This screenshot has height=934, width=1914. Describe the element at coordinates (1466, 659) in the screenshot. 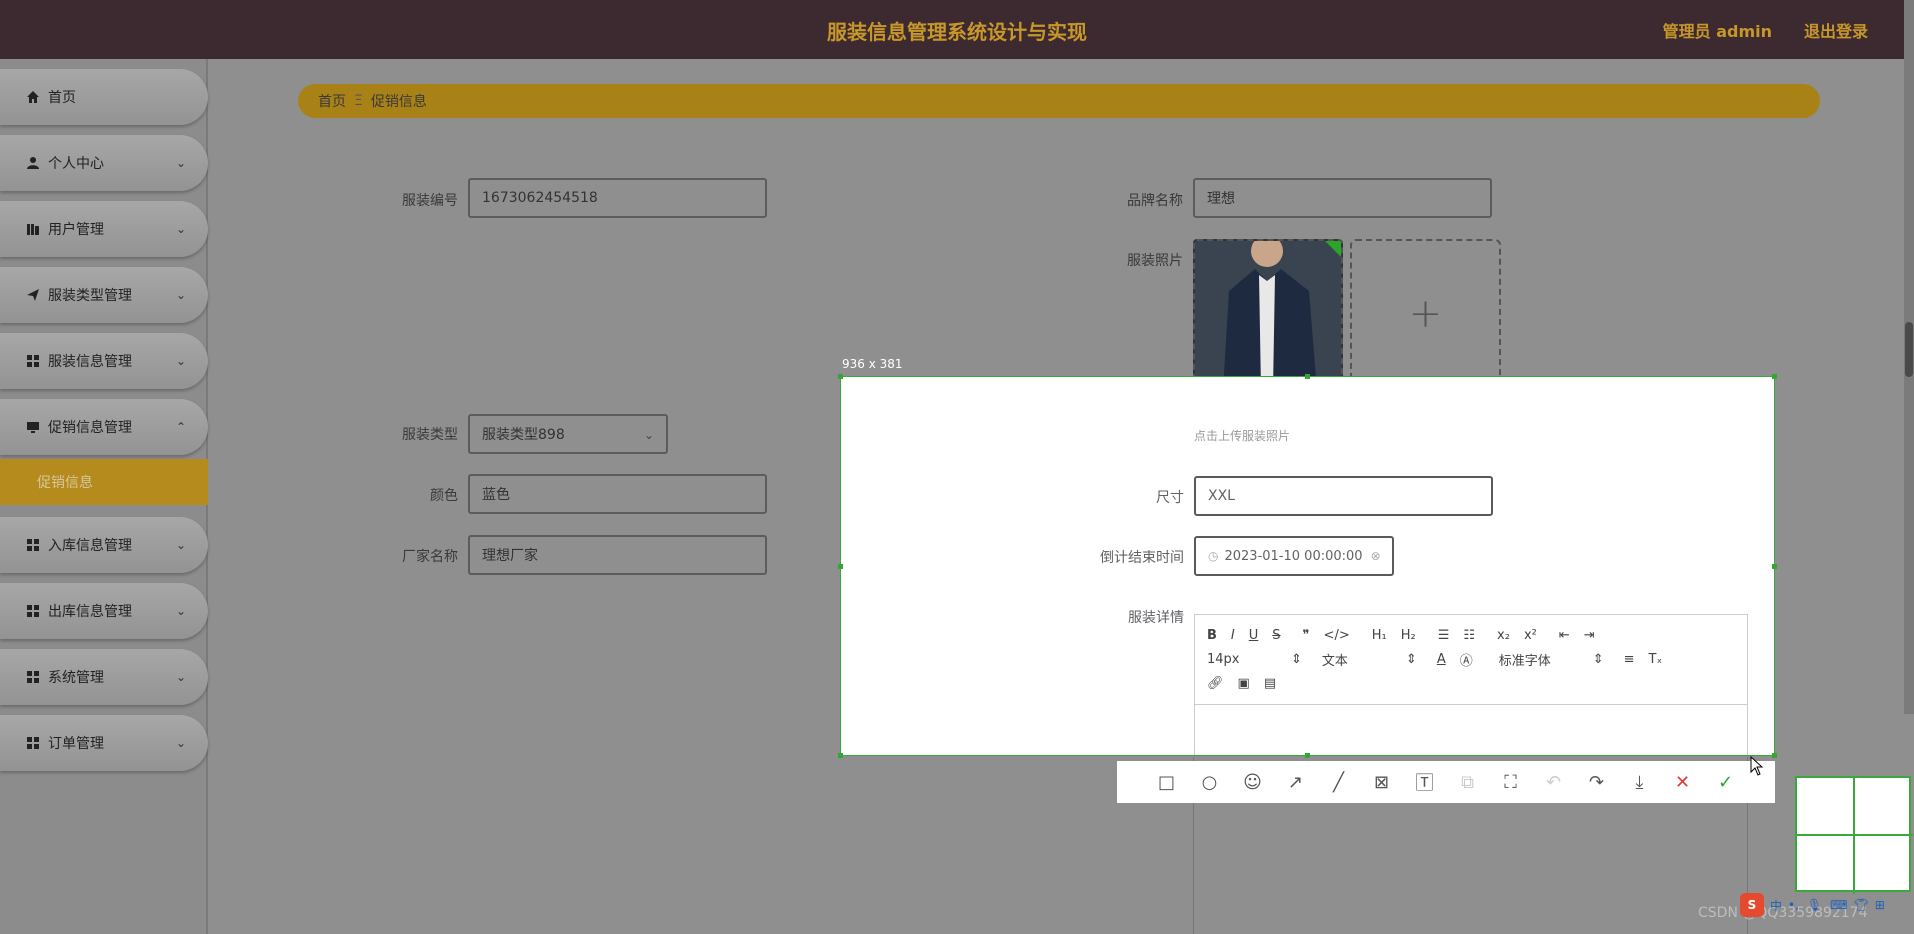

I see `background-color-icon: Ⓐ` at that location.